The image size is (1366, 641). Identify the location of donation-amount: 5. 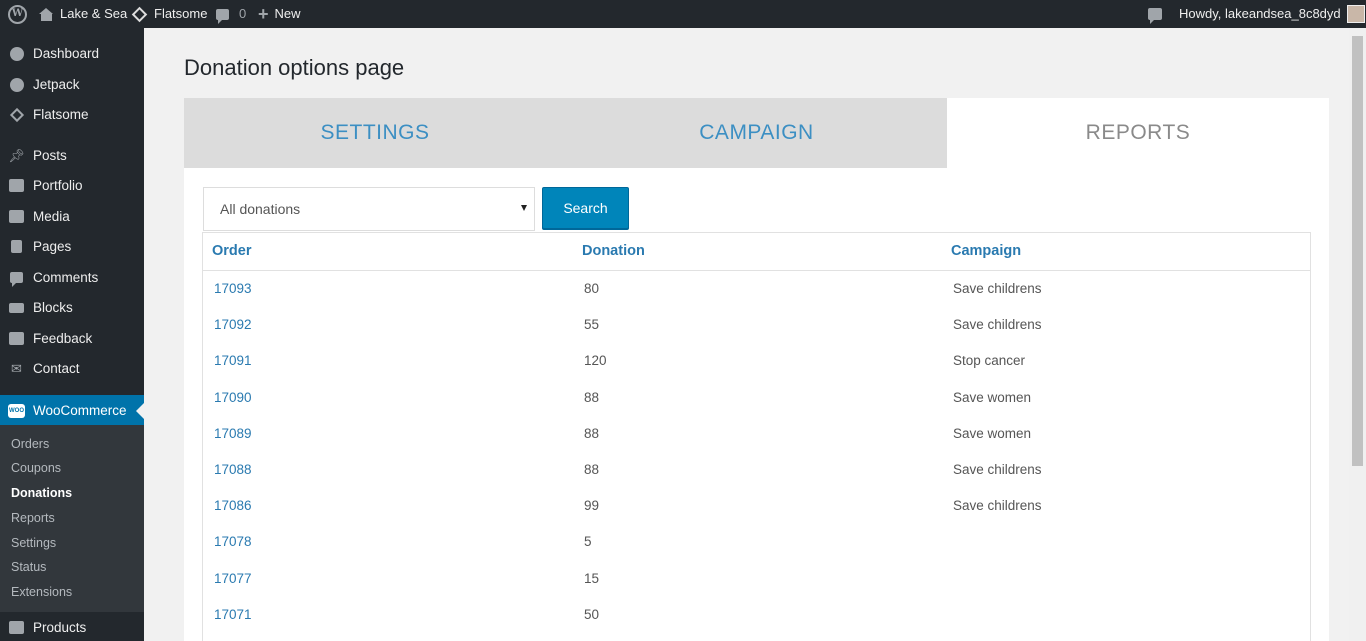
(588, 542).